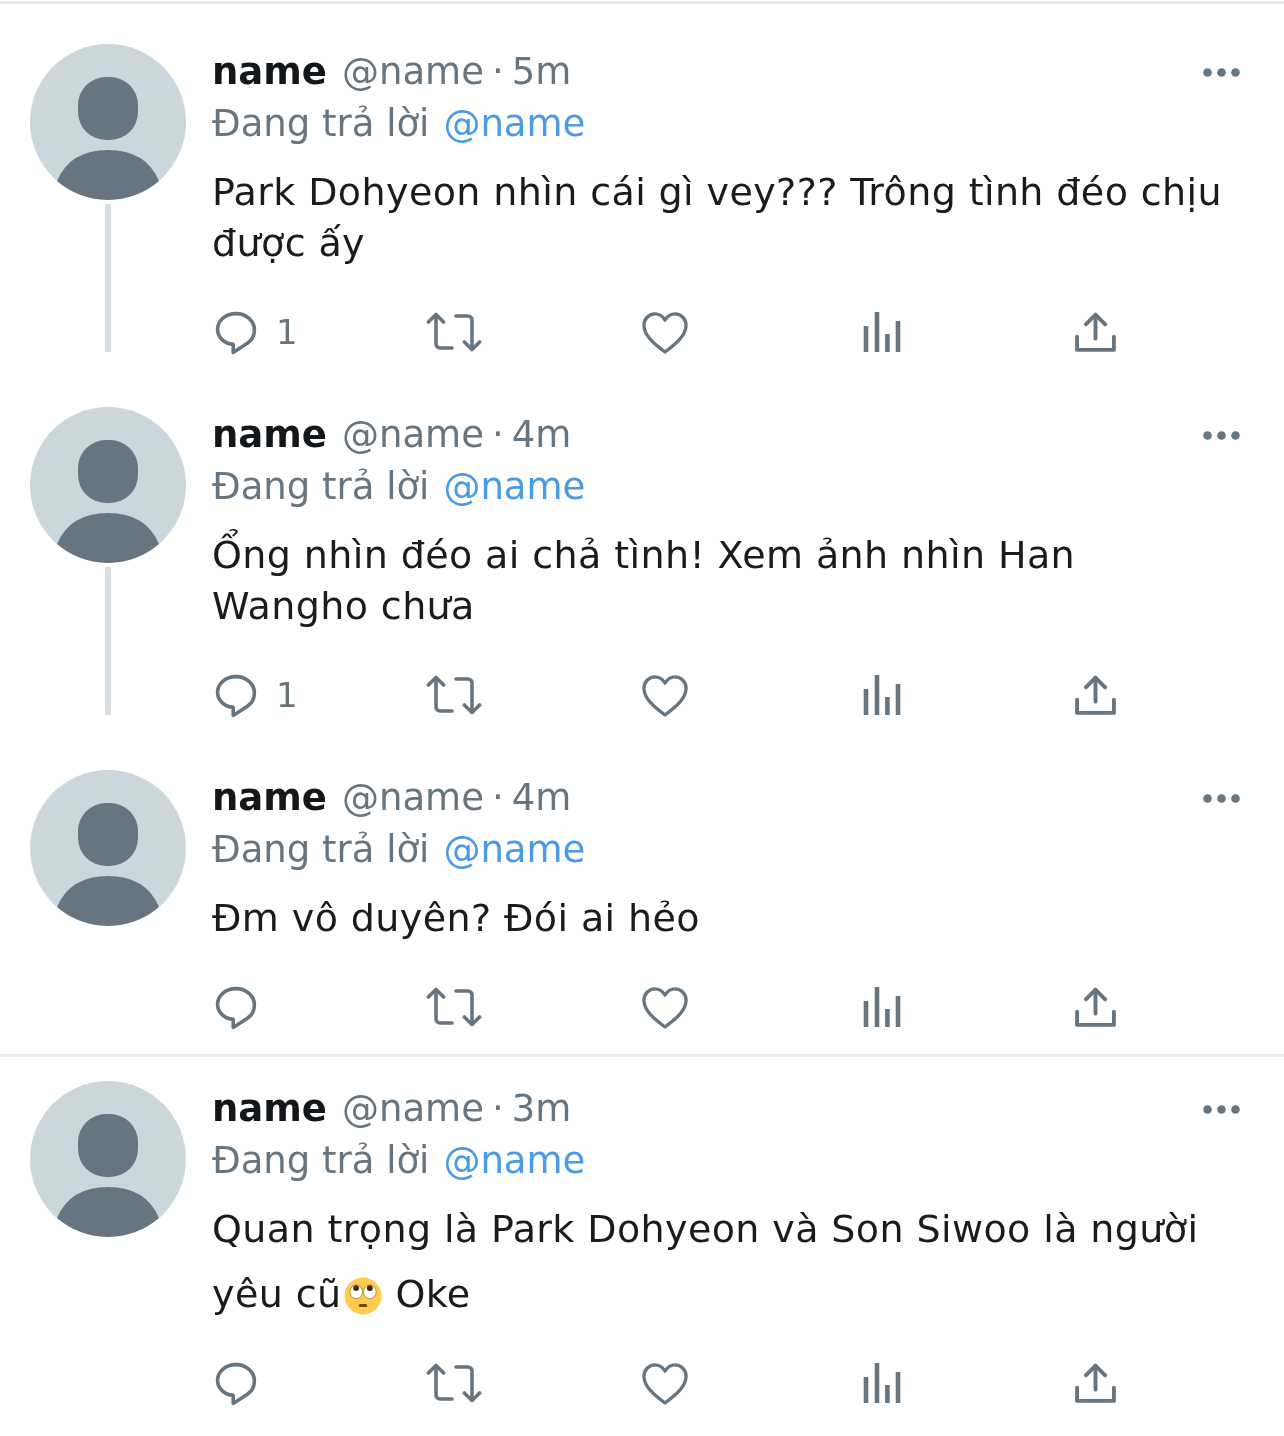 This screenshot has width=1284, height=1436. What do you see at coordinates (705, 1229) in the screenshot?
I see `tweet-text: Quan trọng là Park Dohyeon và Son Siwoo là người` at bounding box center [705, 1229].